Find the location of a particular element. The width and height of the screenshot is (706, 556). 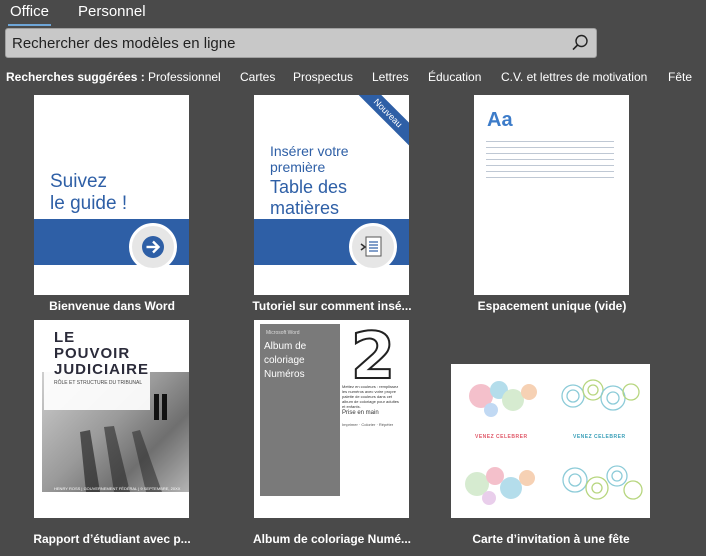

template-card-bienvenue: Suivez le guide ! Bienvenue dans Word is located at coordinates (112, 205).